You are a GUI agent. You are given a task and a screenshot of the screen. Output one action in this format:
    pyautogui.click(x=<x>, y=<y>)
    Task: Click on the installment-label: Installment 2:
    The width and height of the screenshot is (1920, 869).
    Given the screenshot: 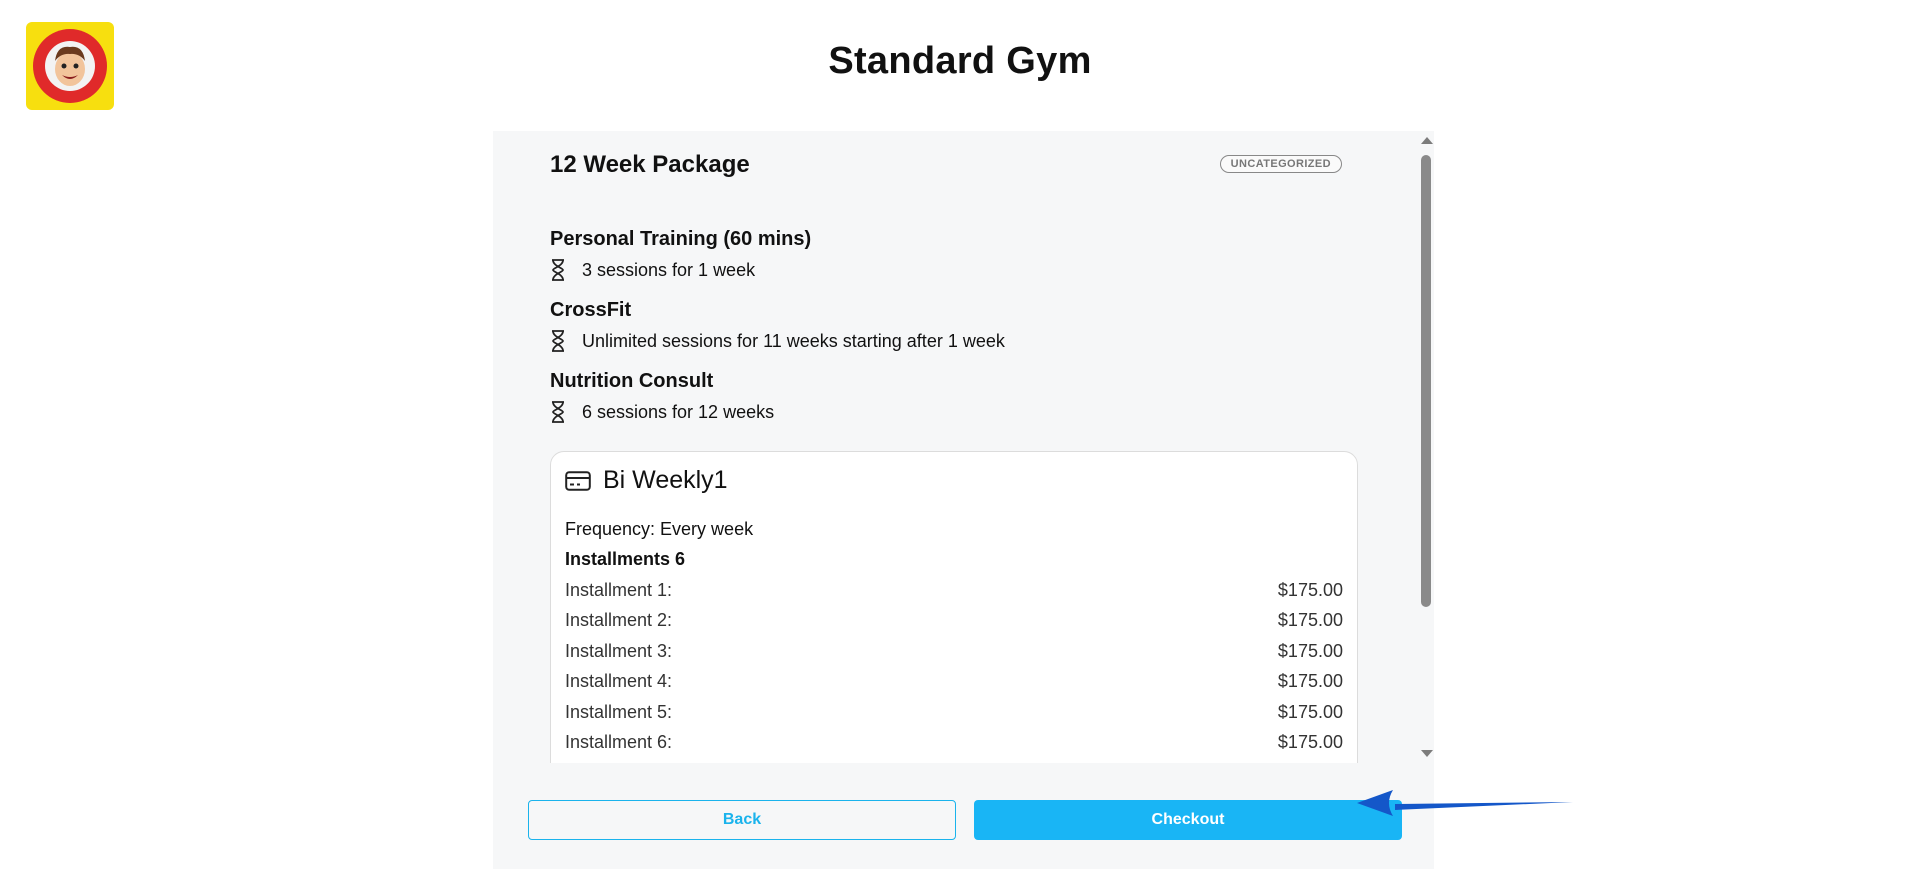 What is the action you would take?
    pyautogui.click(x=619, y=620)
    